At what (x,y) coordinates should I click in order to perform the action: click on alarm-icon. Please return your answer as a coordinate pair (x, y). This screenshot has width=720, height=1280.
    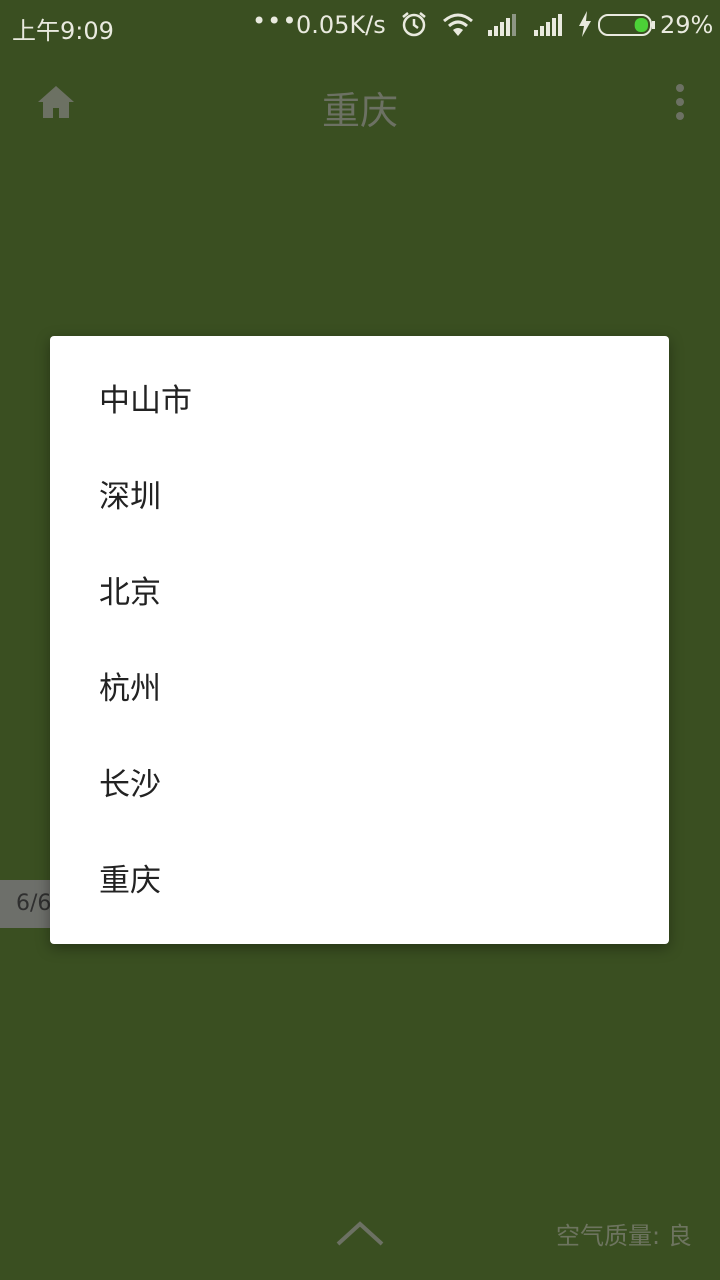
    Looking at the image, I should click on (414, 27).